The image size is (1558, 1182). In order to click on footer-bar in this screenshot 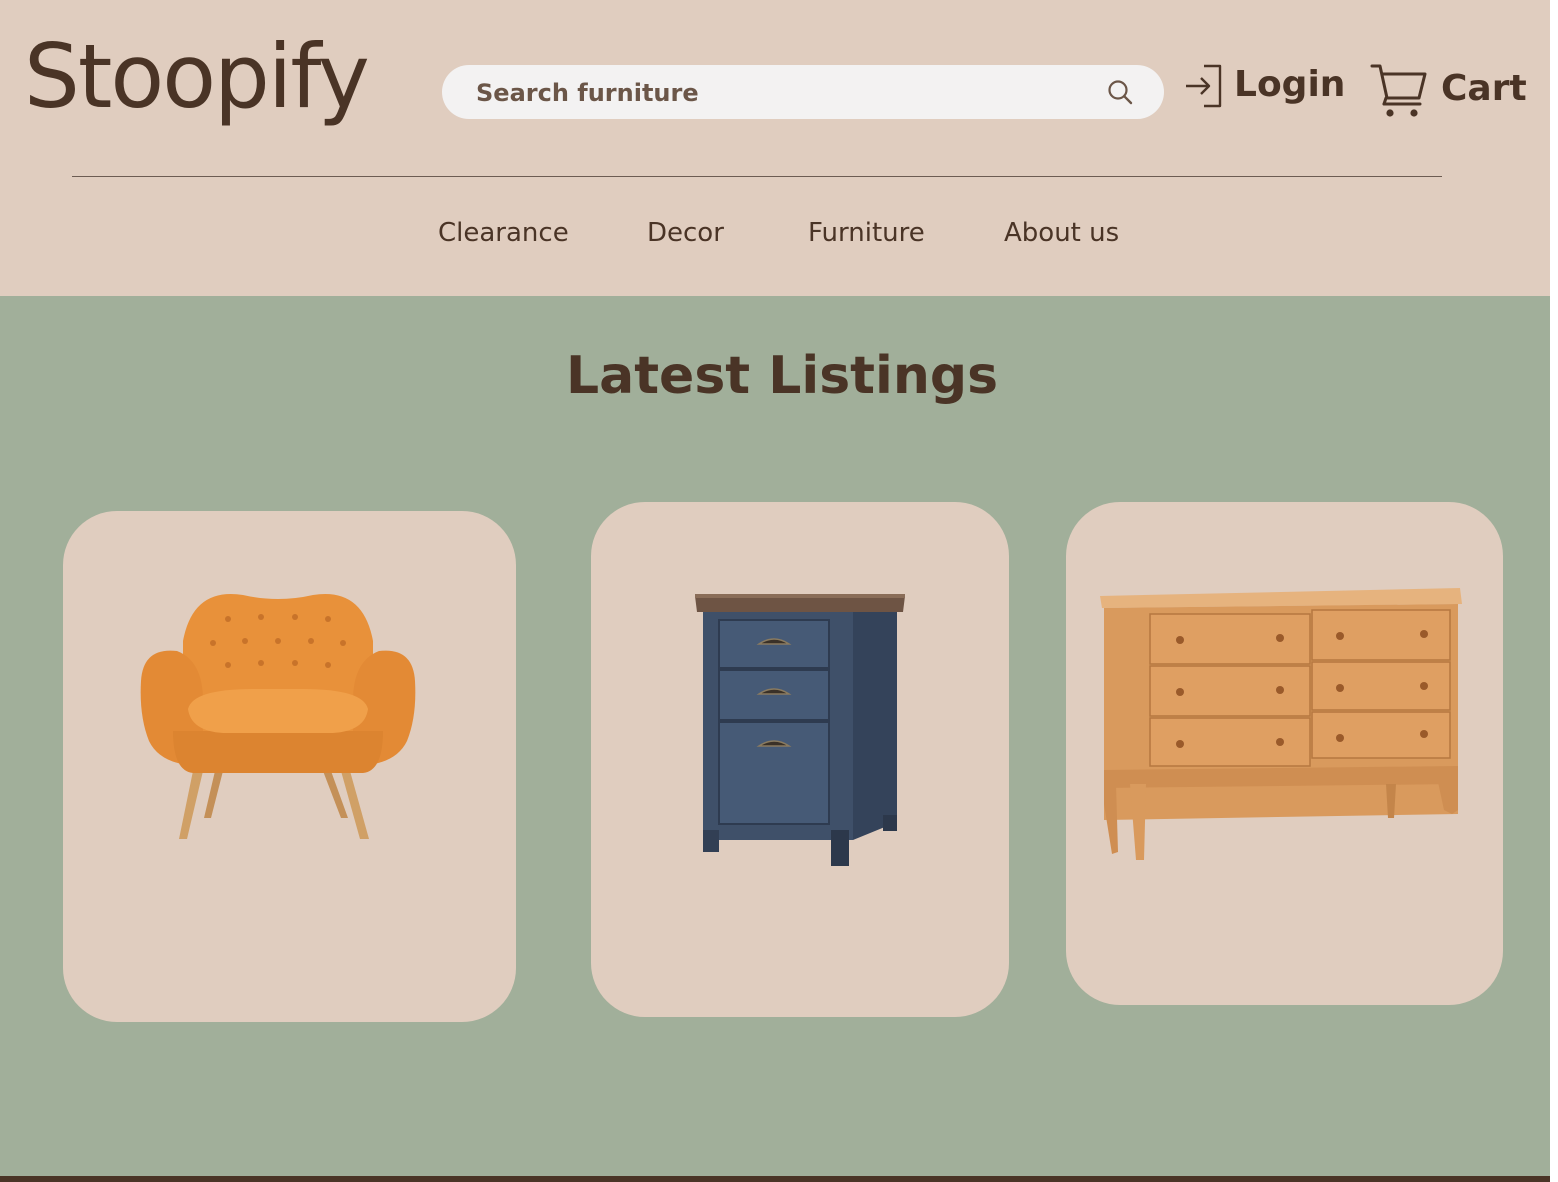, I will do `click(775, 1179)`.